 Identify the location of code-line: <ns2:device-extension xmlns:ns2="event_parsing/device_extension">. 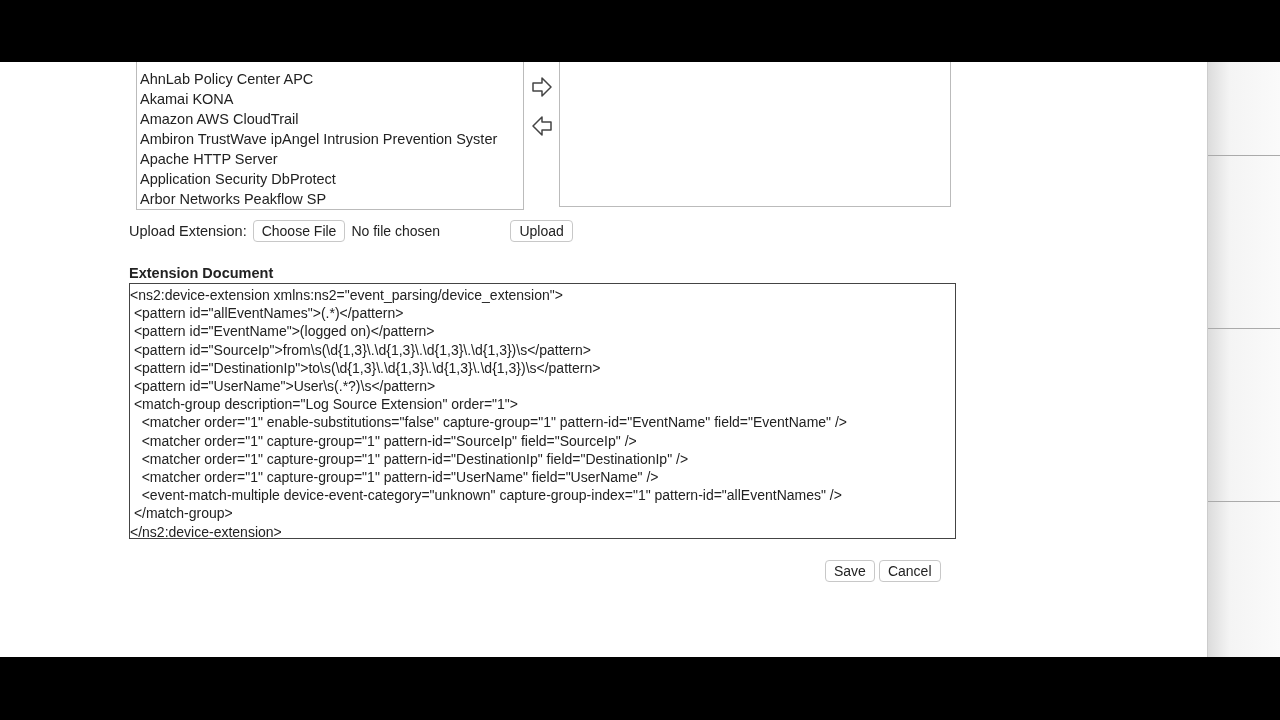
(346, 295).